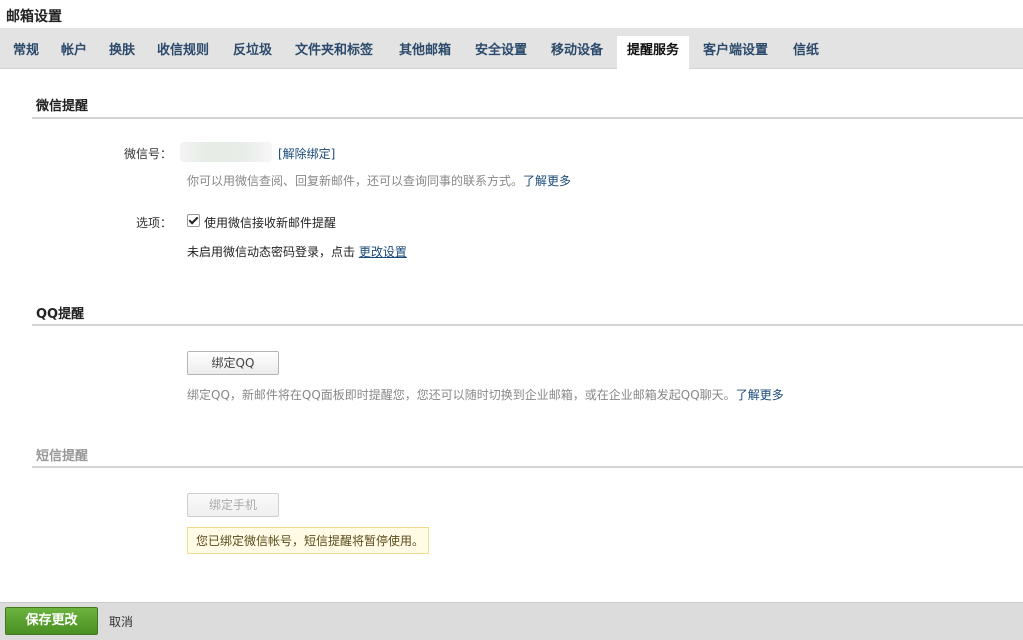 The width and height of the screenshot is (1023, 640). I want to click on options-label: 选项：, so click(153, 223).